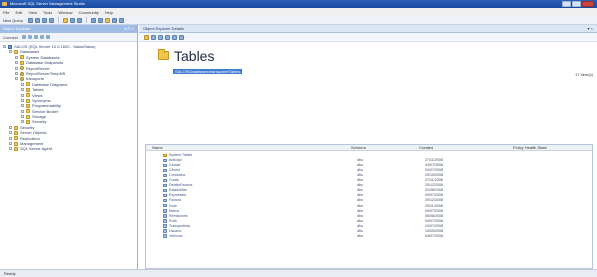 The height and width of the screenshot is (277, 597). Describe the element at coordinates (108, 20) in the screenshot. I see `toolbar-template-explorer-icon` at that location.